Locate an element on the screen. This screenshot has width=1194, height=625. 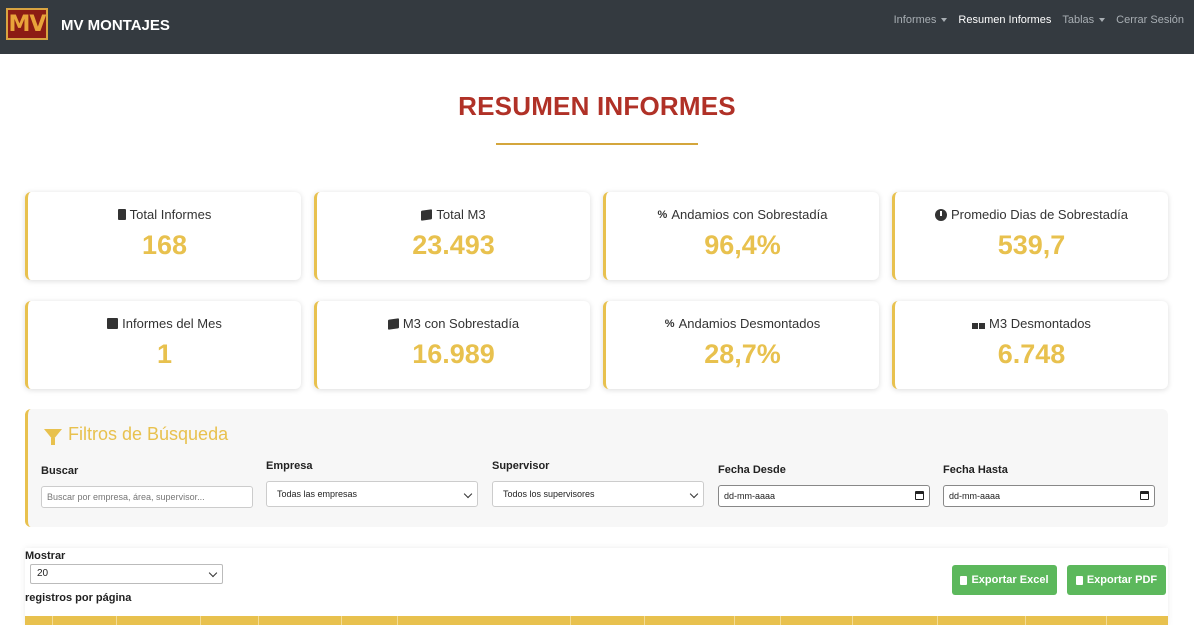
nav-cerrar-label: Cerrar Sesión is located at coordinates (1150, 20).